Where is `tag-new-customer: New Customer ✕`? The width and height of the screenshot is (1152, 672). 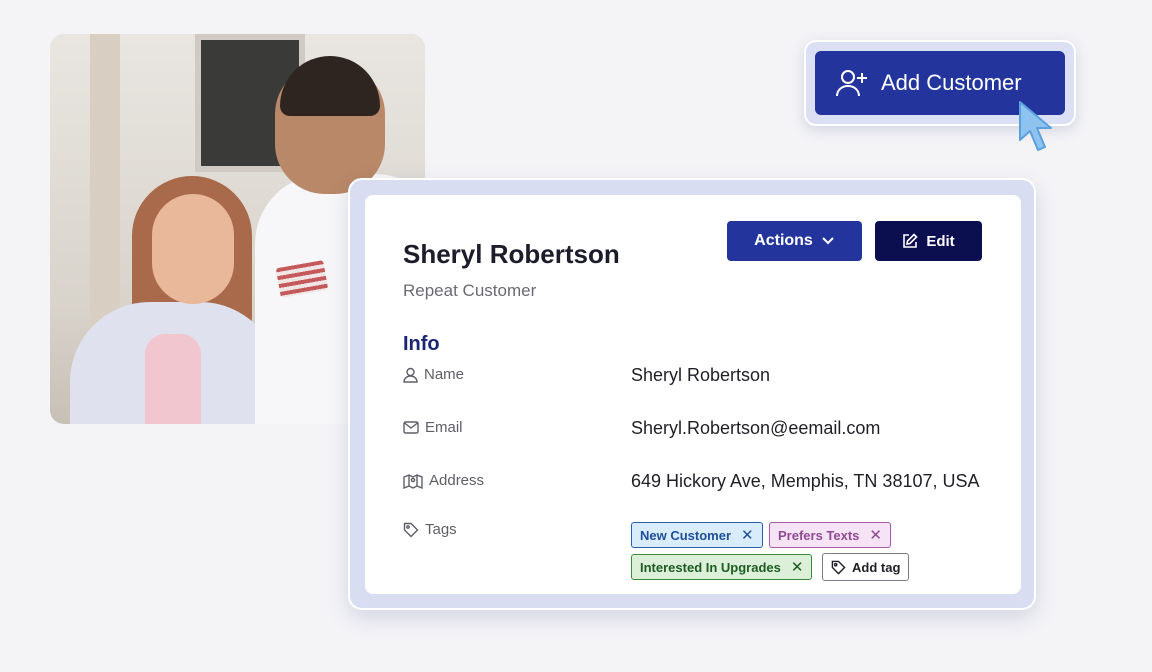
tag-new-customer: New Customer ✕ is located at coordinates (697, 535).